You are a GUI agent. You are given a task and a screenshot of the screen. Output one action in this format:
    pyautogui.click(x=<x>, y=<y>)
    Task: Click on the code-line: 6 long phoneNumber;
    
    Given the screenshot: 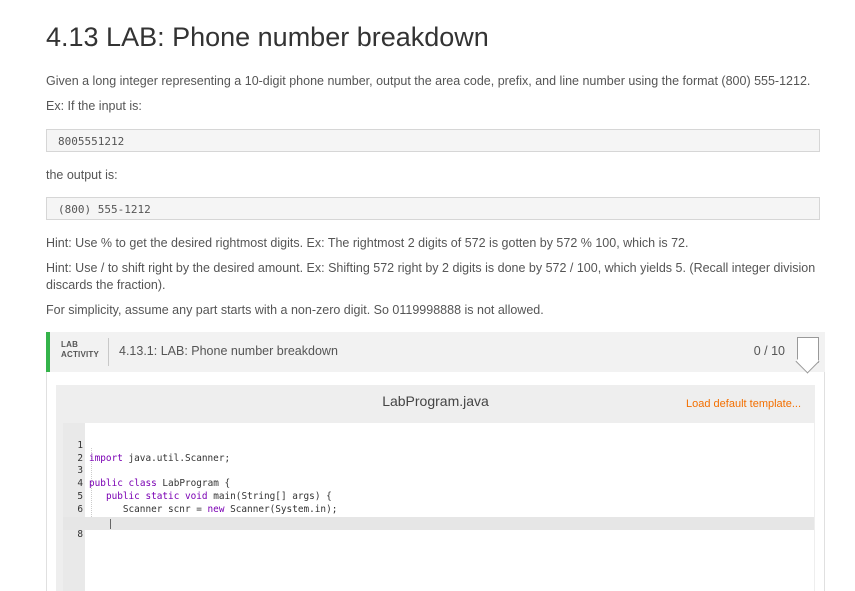 What is the action you would take?
    pyautogui.click(x=438, y=509)
    